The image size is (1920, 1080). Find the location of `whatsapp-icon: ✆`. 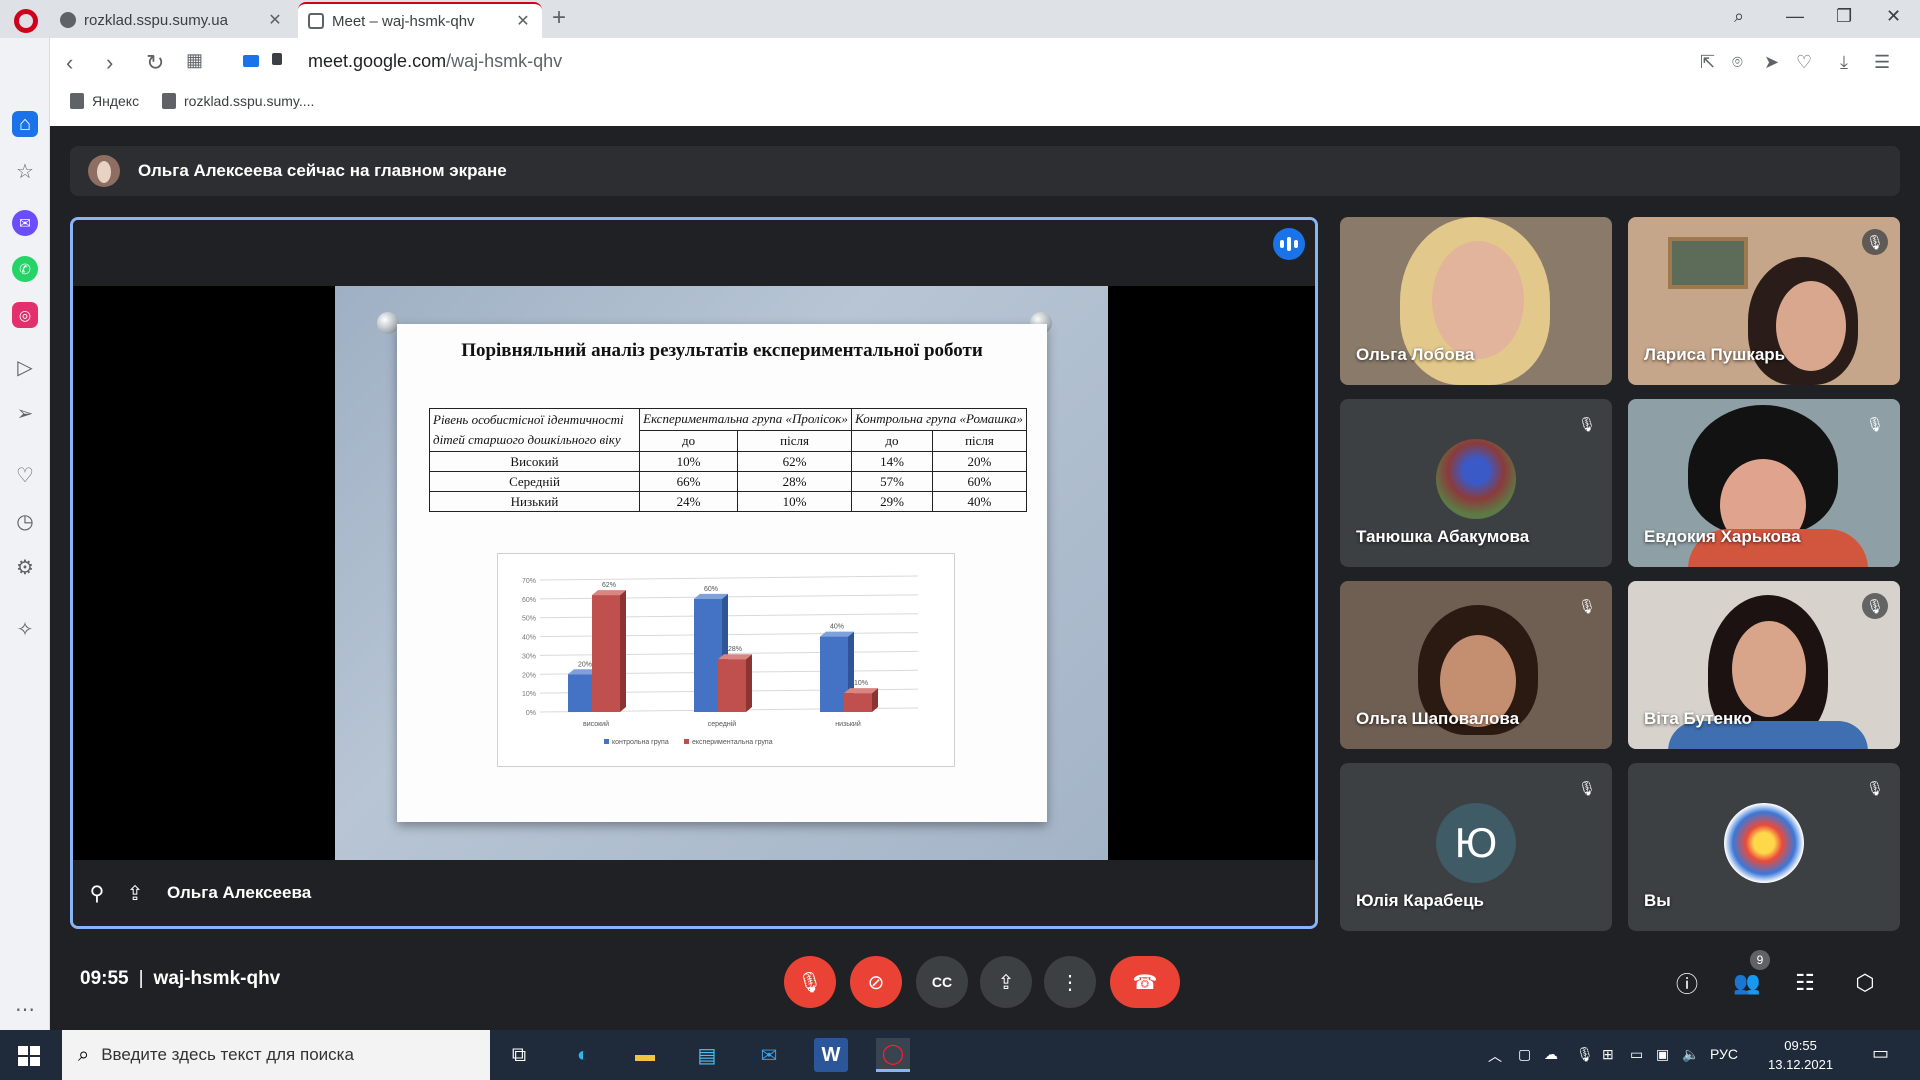

whatsapp-icon: ✆ is located at coordinates (25, 269).